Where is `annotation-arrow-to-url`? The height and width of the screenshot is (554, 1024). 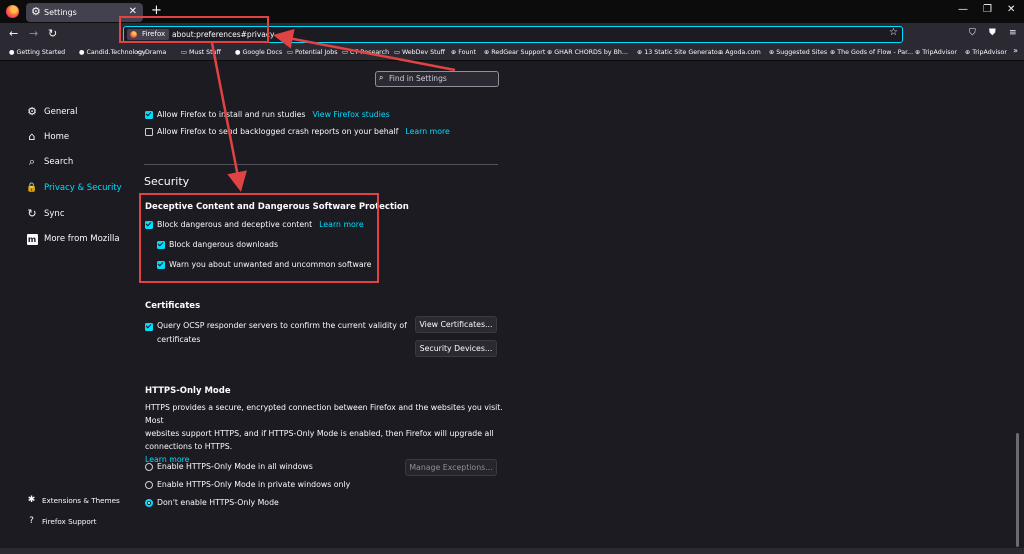 annotation-arrow-to-url is located at coordinates (364, 50).